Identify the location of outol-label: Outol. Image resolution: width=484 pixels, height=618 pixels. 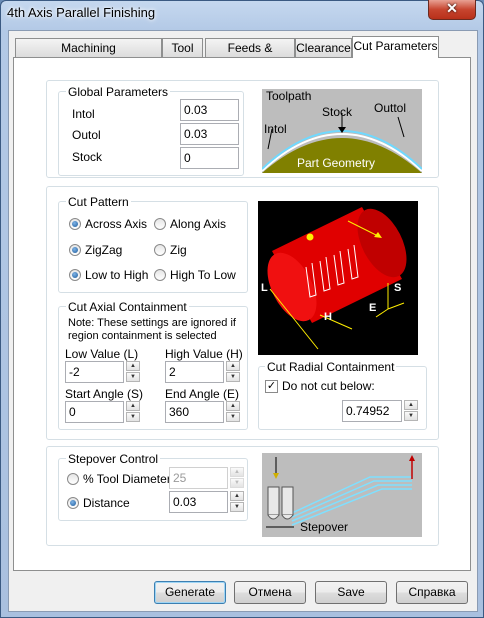
(86, 135).